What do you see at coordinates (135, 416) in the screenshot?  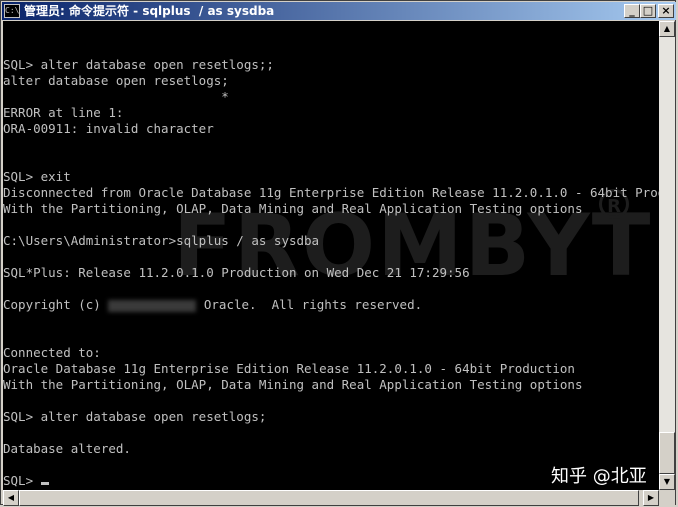 I see `console-line: SQL> alter database open resetlogs;` at bounding box center [135, 416].